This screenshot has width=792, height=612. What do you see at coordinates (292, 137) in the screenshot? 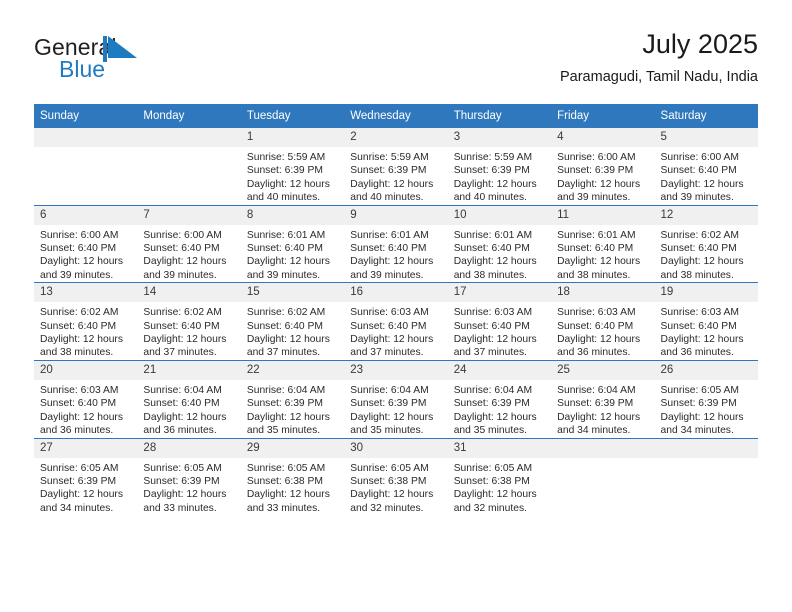
I see `day-number: 1` at bounding box center [292, 137].